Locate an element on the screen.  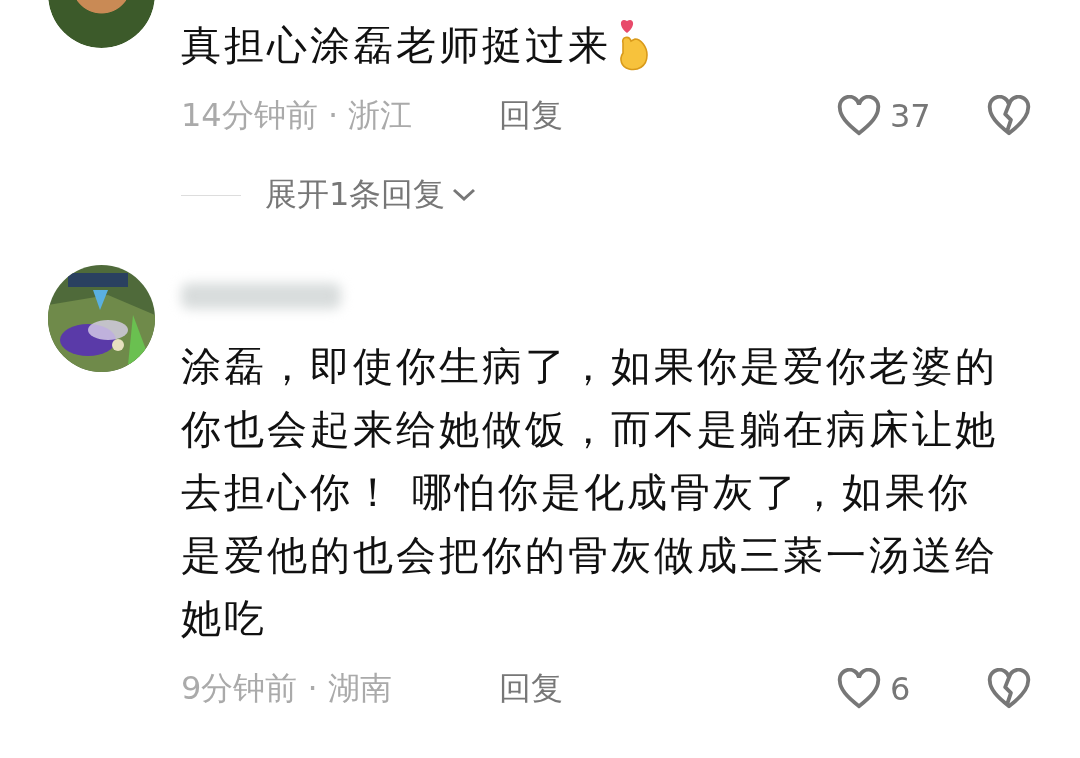
comment-meta: 9分钟前 · 湖南 is located at coordinates (287, 688).